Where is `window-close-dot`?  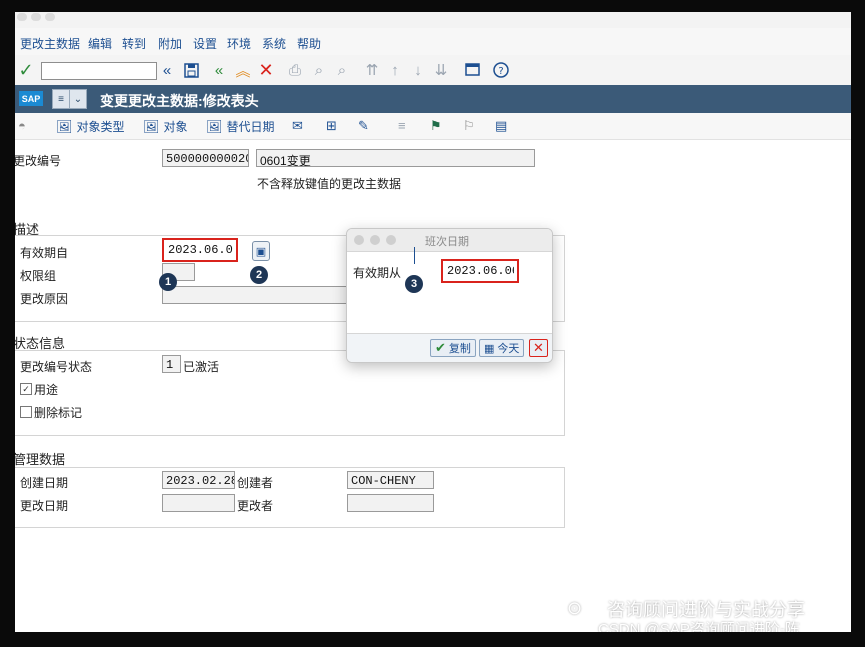
window-close-dot is located at coordinates (22, 17).